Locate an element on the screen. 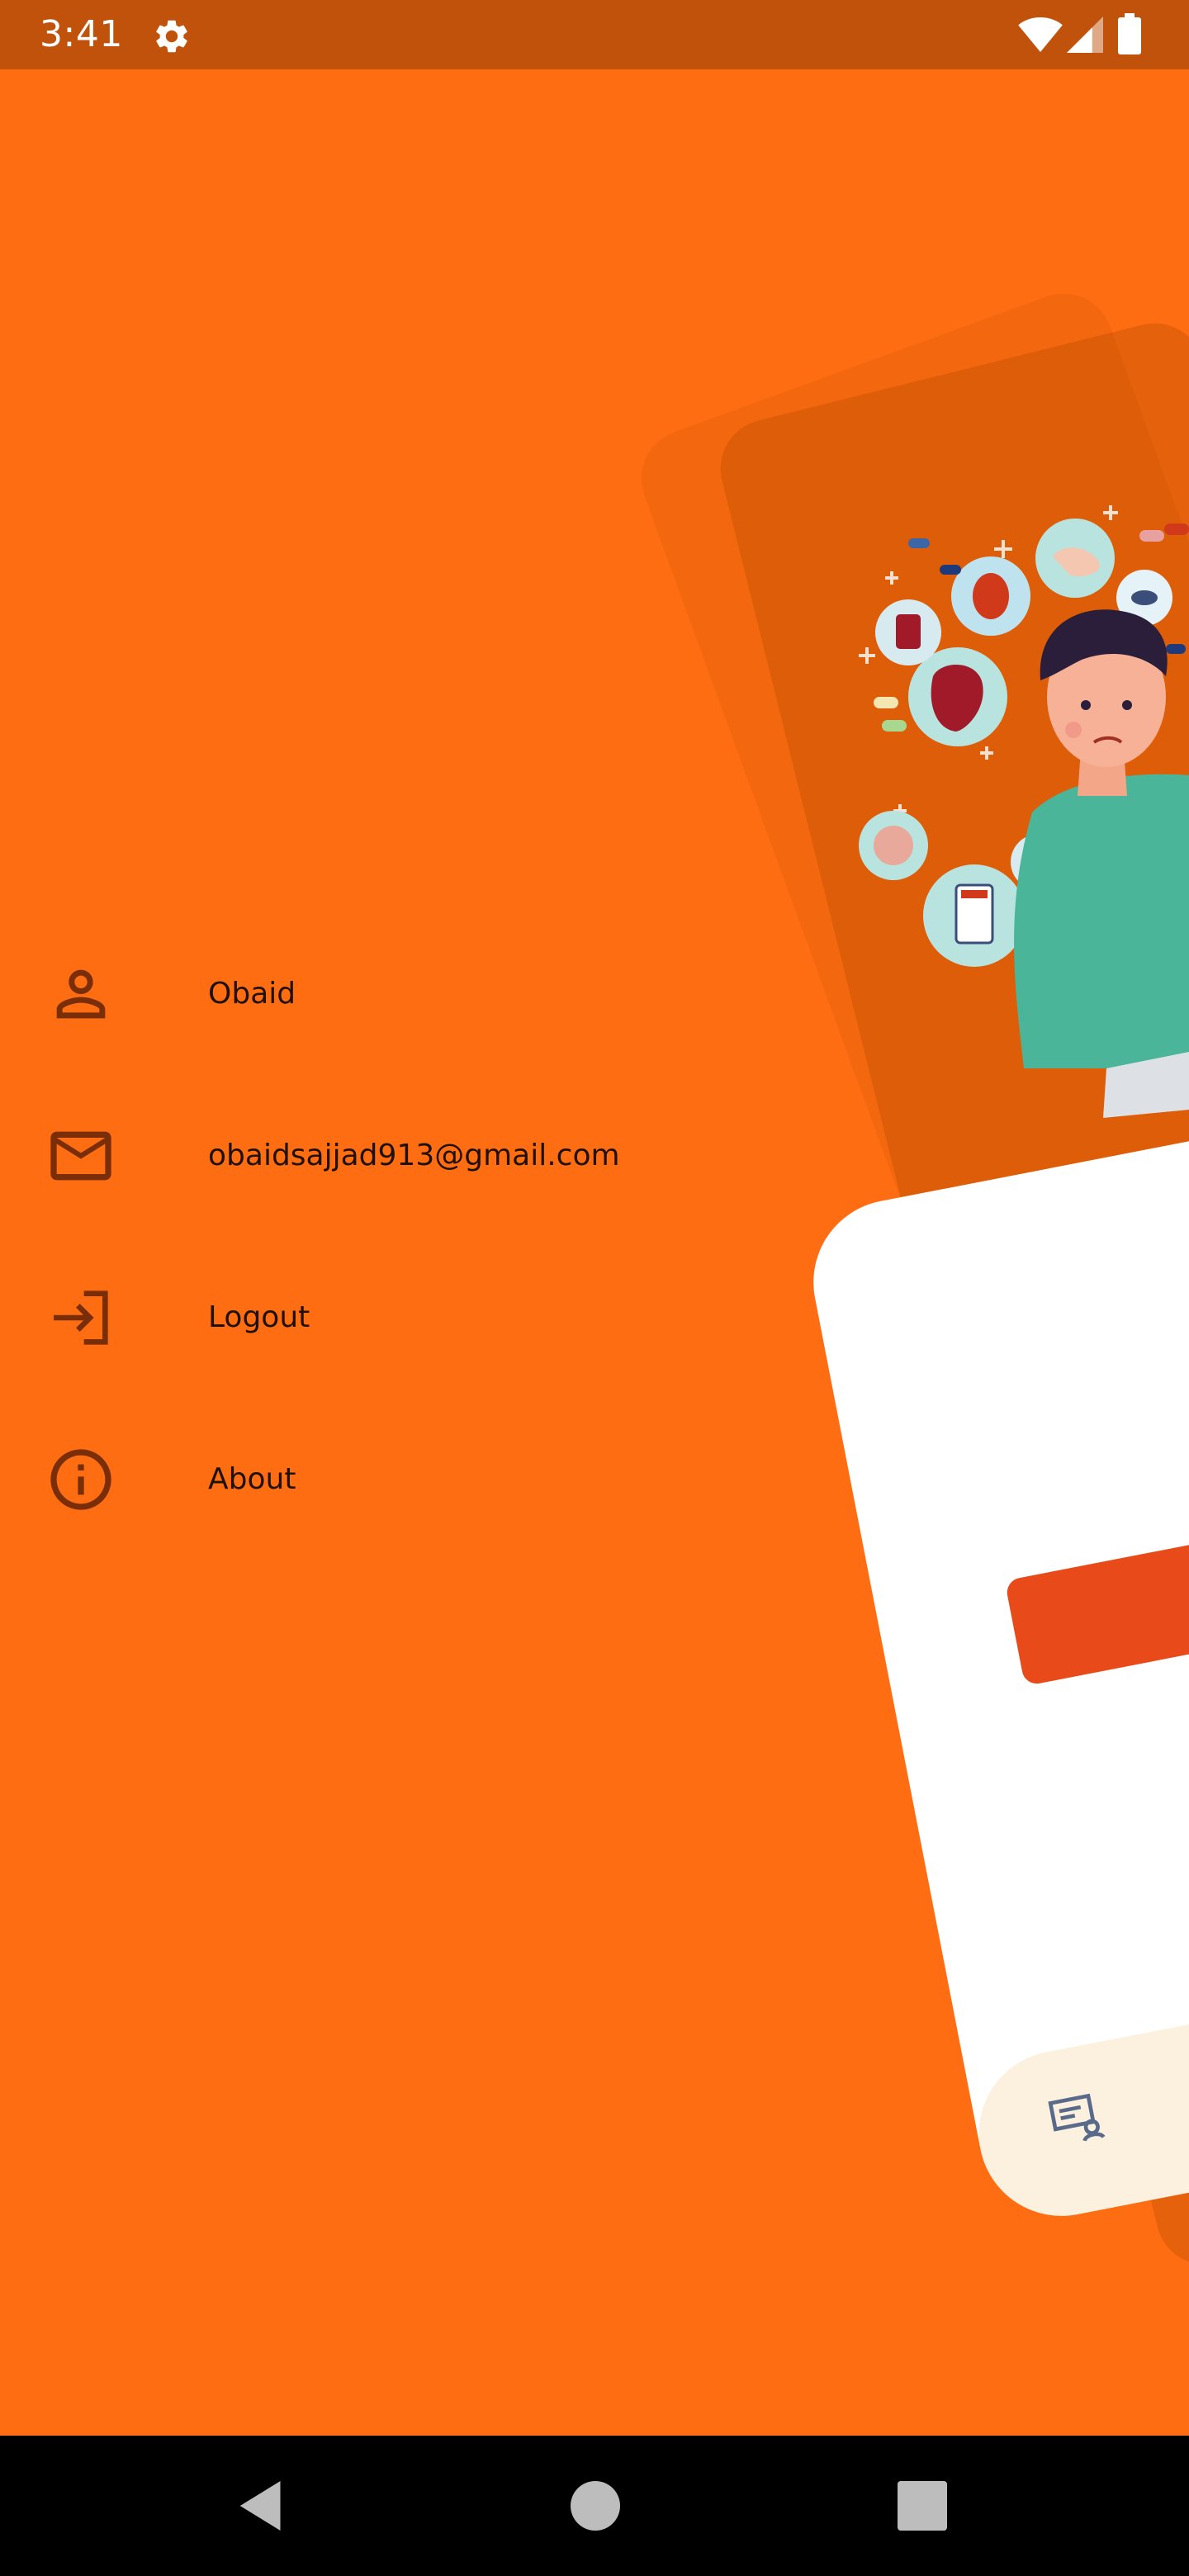 The height and width of the screenshot is (2576, 1189). status-icons is located at coordinates (1066, 34).